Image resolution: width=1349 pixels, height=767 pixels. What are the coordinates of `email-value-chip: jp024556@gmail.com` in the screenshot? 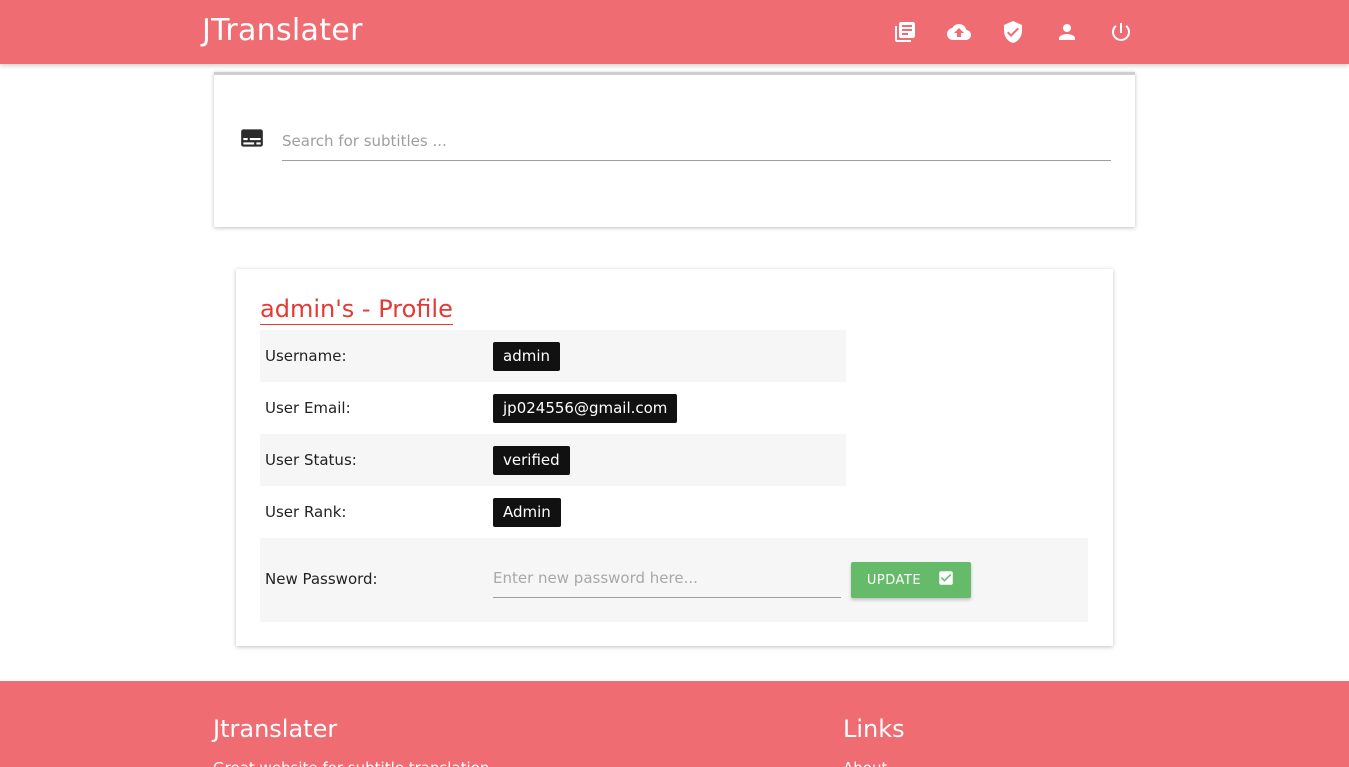 It's located at (585, 408).